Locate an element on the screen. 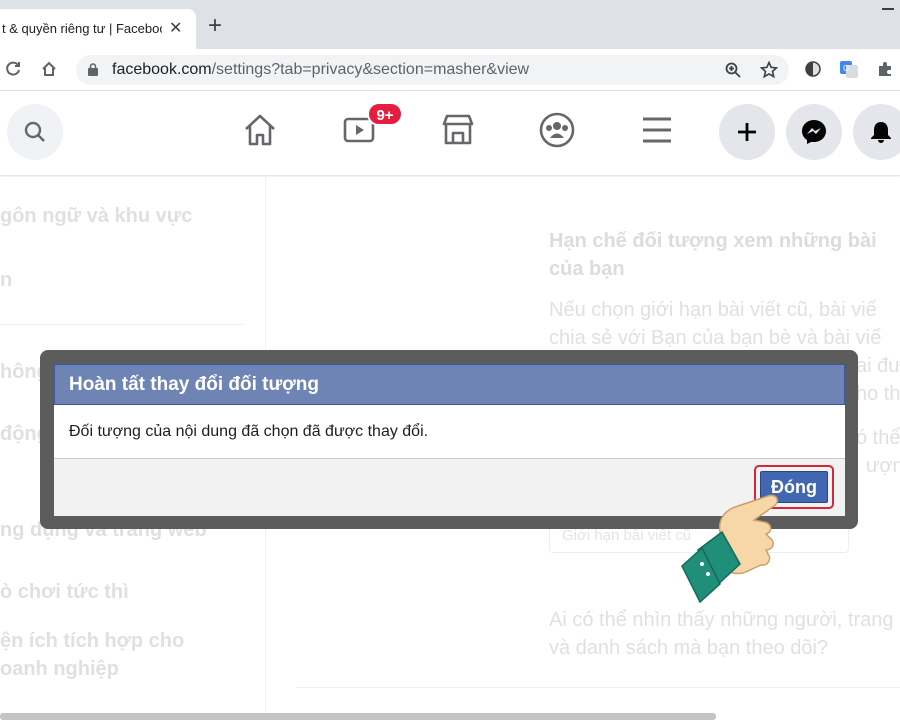  messenger-icon is located at coordinates (814, 132).